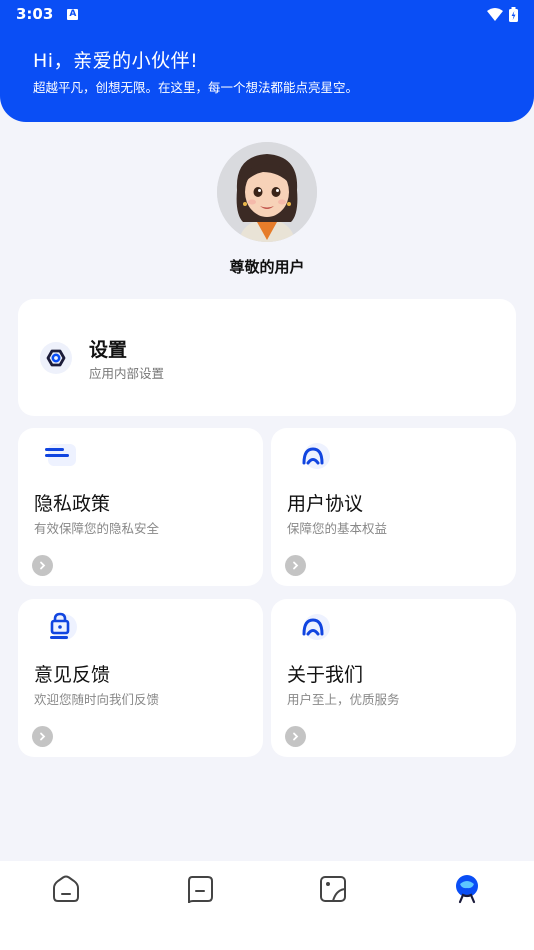  Describe the element at coordinates (325, 504) in the screenshot. I see `tile-title: 用户协议` at that location.